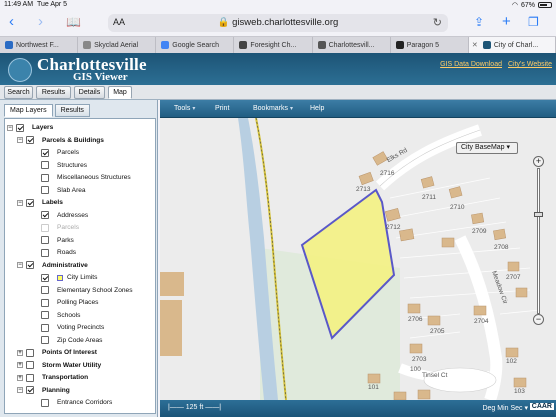 This screenshot has width=556, height=417. Describe the element at coordinates (223, 108) in the screenshot. I see `print-menu: Print` at that location.